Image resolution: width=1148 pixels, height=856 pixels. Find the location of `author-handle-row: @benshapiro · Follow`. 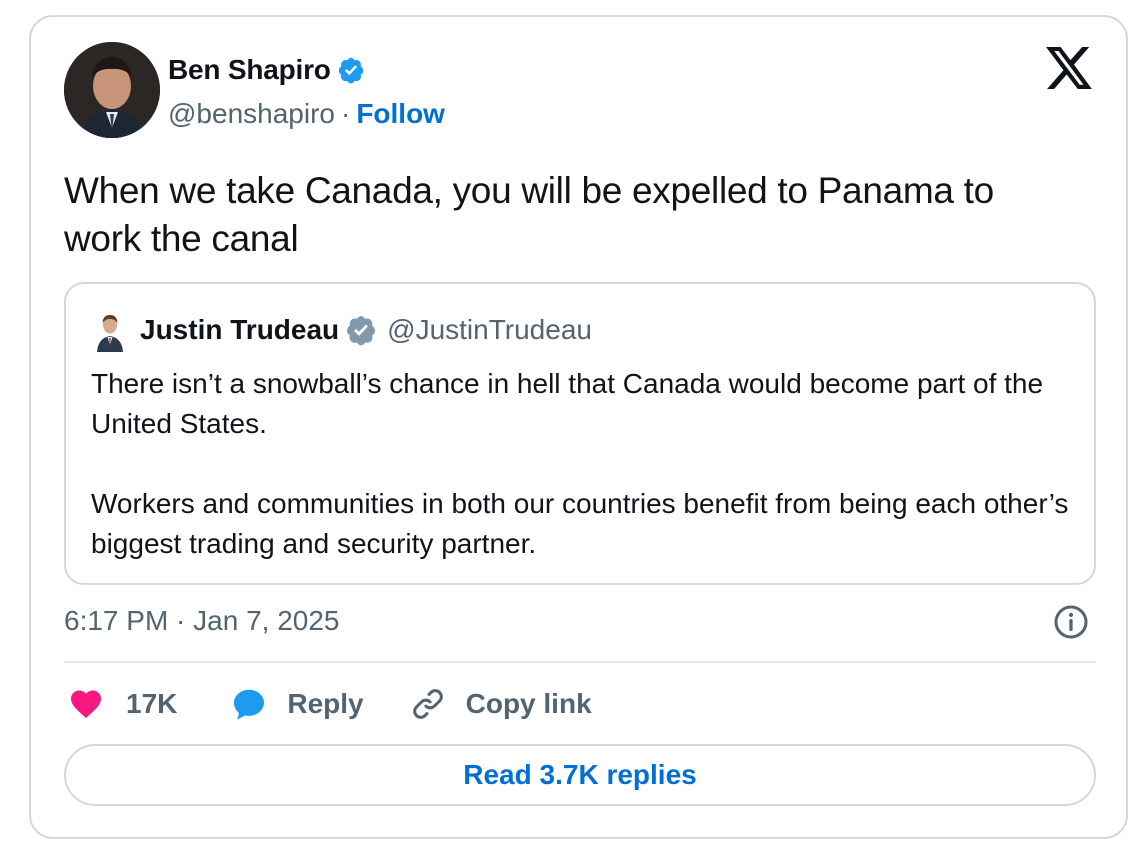

author-handle-row: @benshapiro · Follow is located at coordinates (306, 114).